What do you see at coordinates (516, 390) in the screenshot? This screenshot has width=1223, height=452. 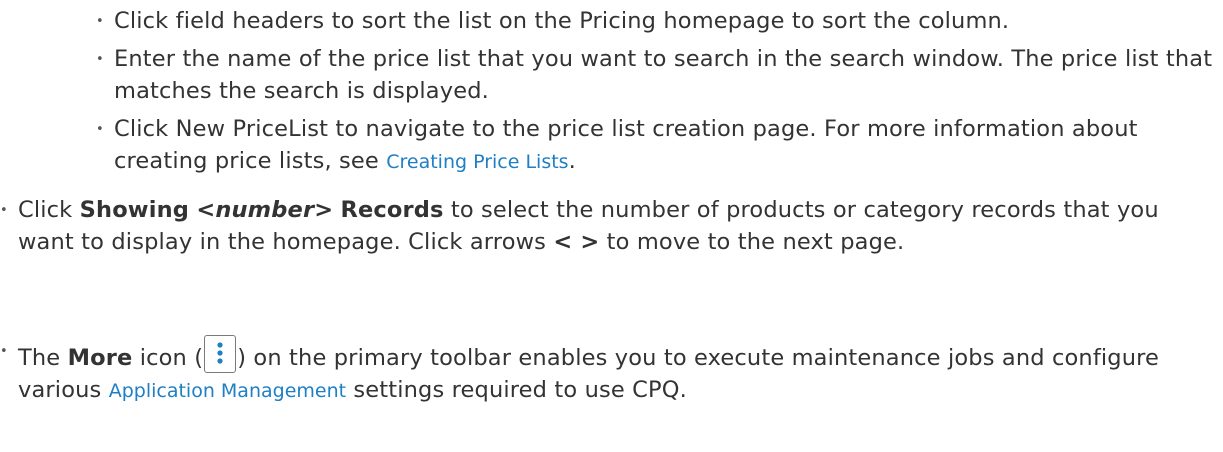 I see `bullet-text: settings required to use CPQ.` at bounding box center [516, 390].